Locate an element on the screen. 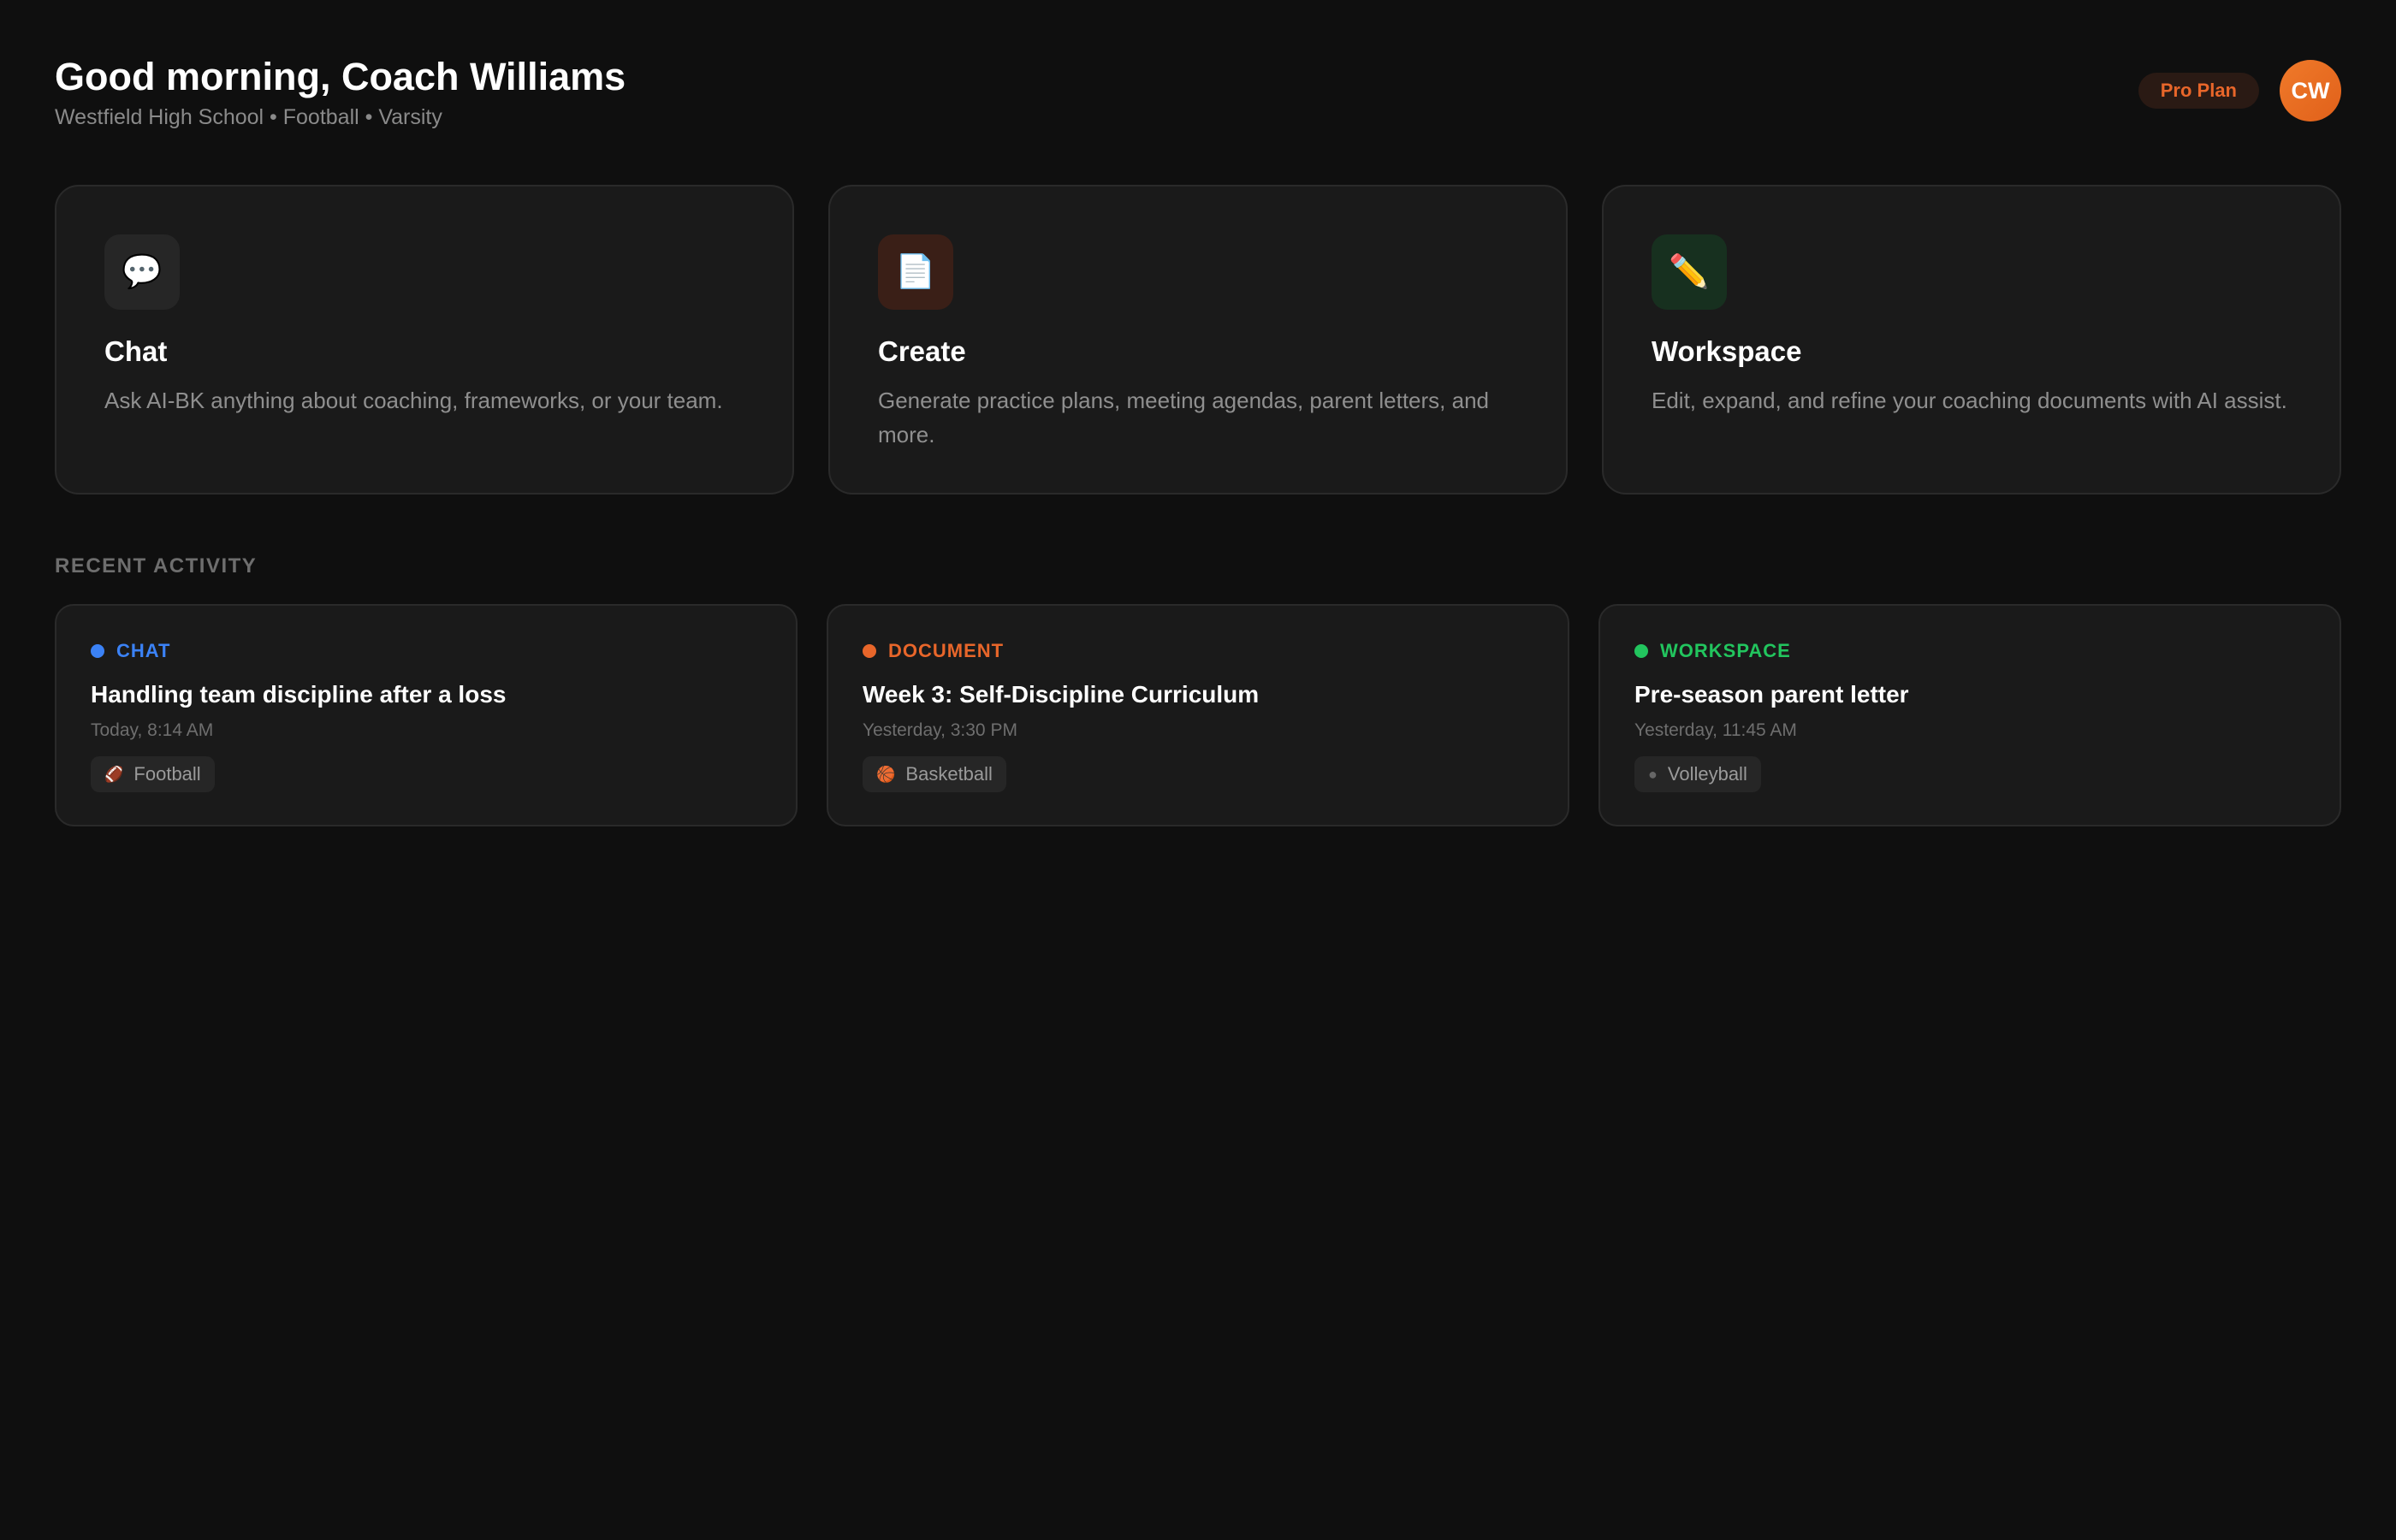  sport-tag: 🏈 Football is located at coordinates (153, 774).